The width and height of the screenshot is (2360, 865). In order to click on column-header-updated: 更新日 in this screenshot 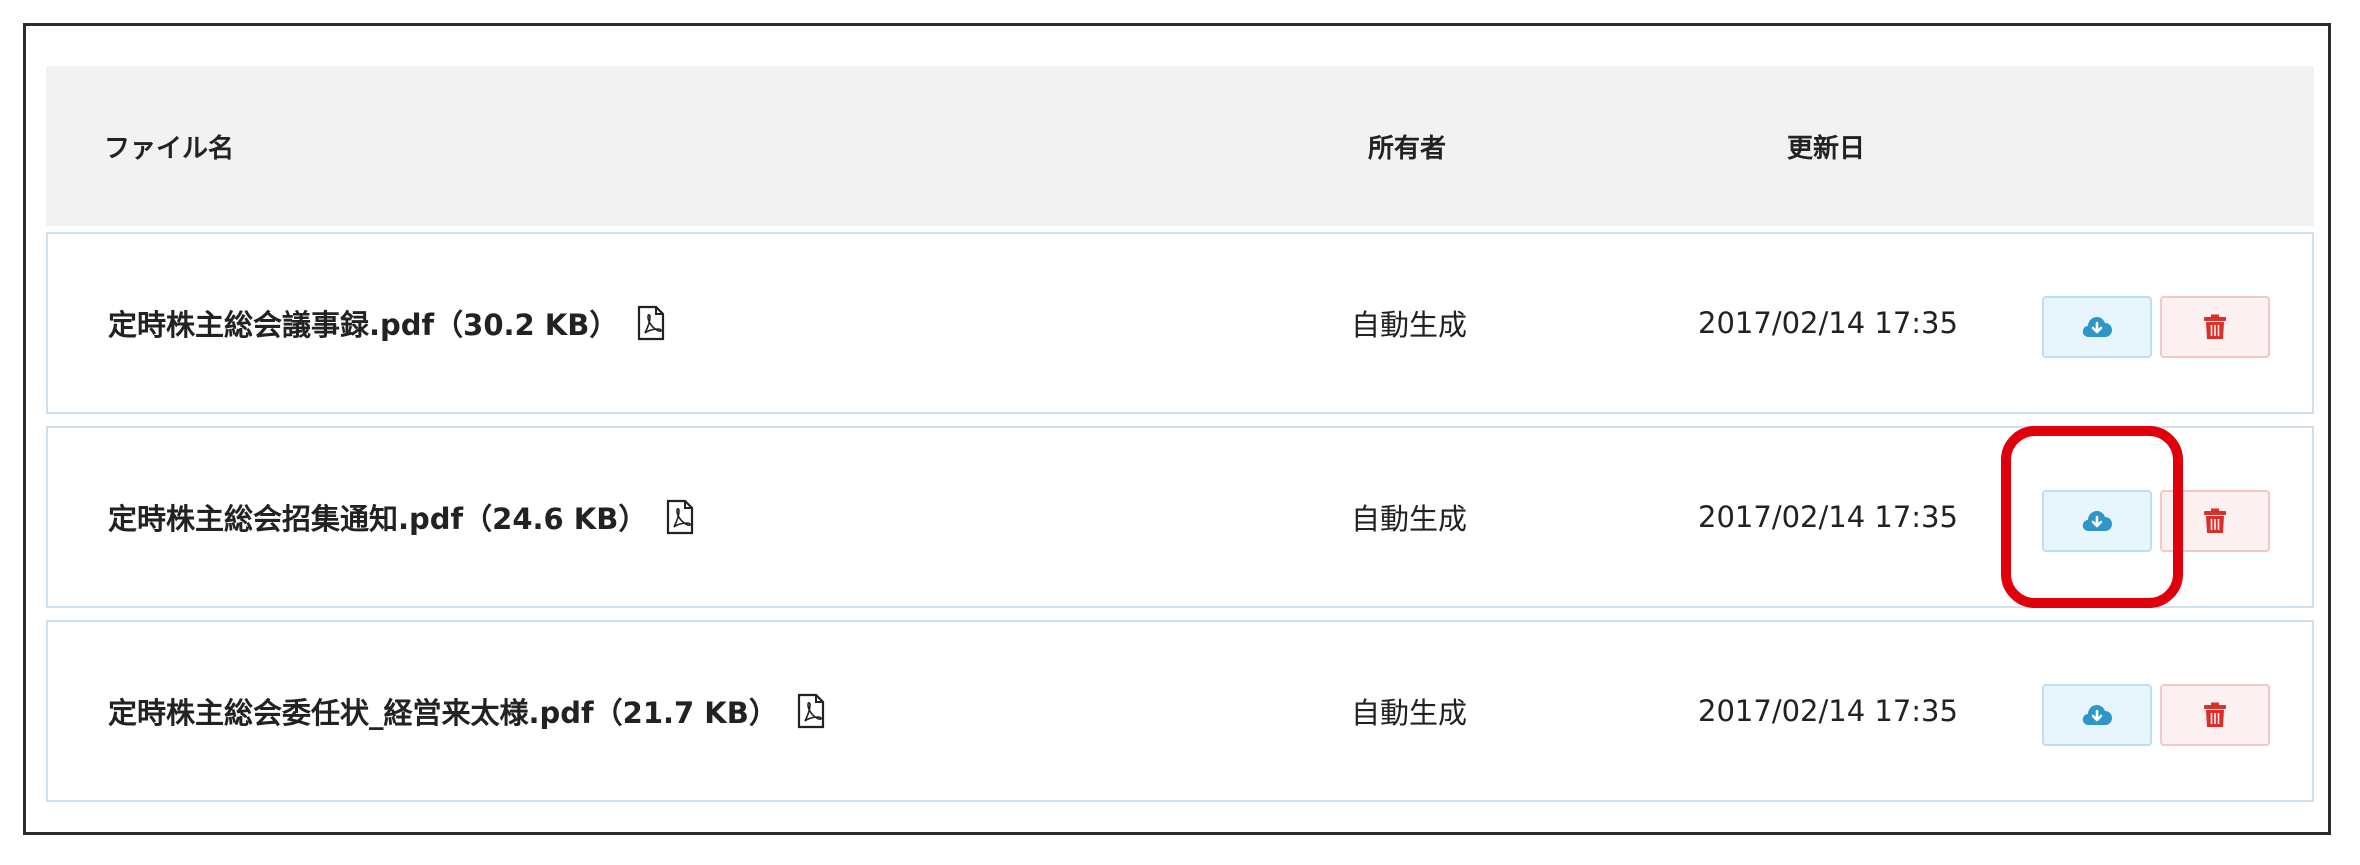, I will do `click(1826, 146)`.